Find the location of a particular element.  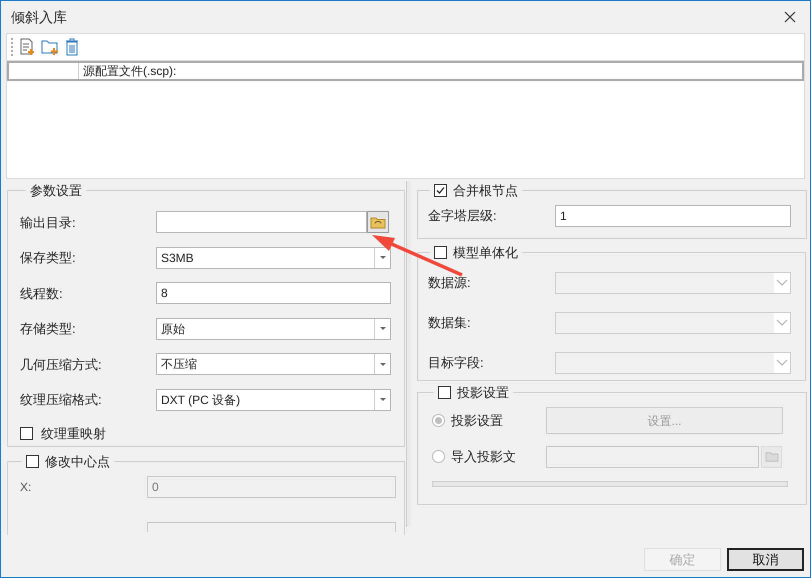

column-header: 源配置文件(.scp): is located at coordinates (129, 71).